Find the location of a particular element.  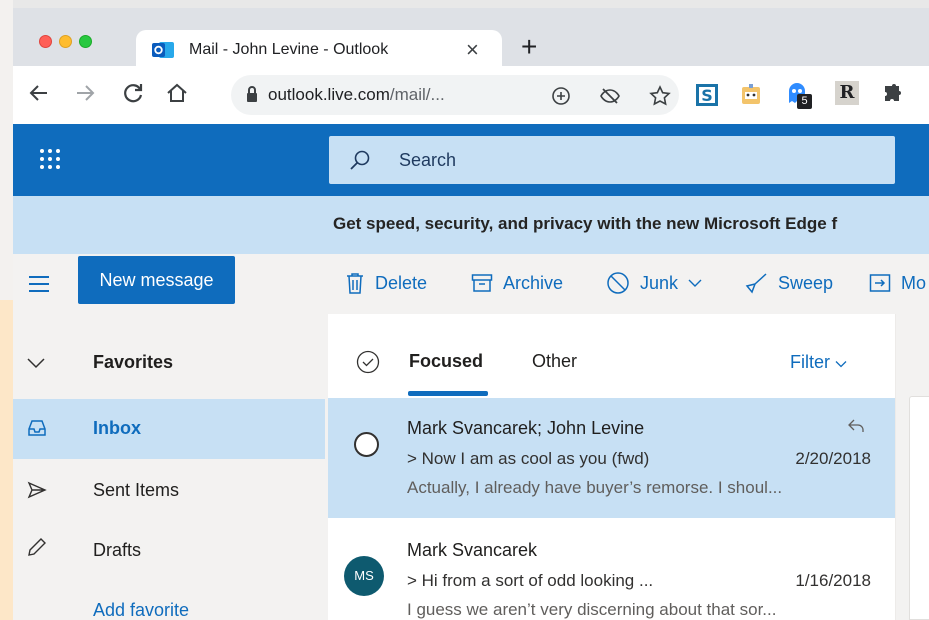

favorites-label: Favorites is located at coordinates (133, 362).